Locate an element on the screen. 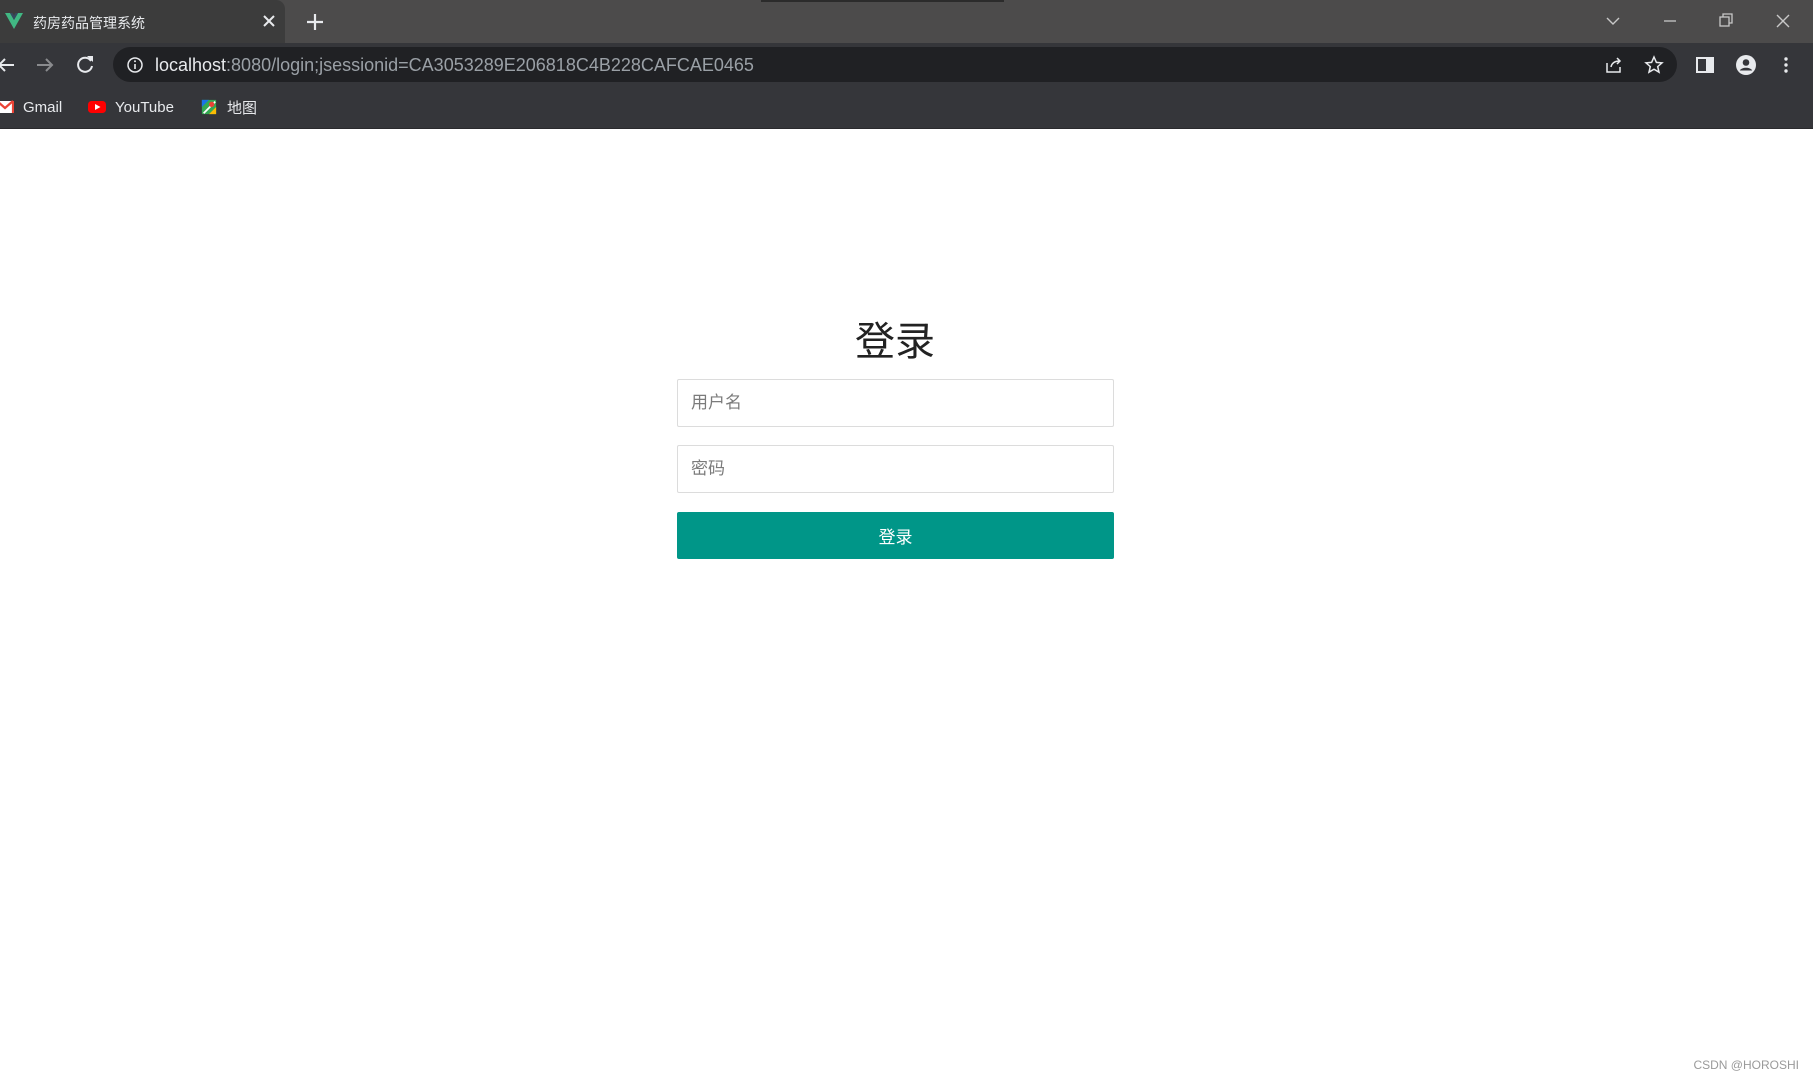  youtube-icon is located at coordinates (97, 107).